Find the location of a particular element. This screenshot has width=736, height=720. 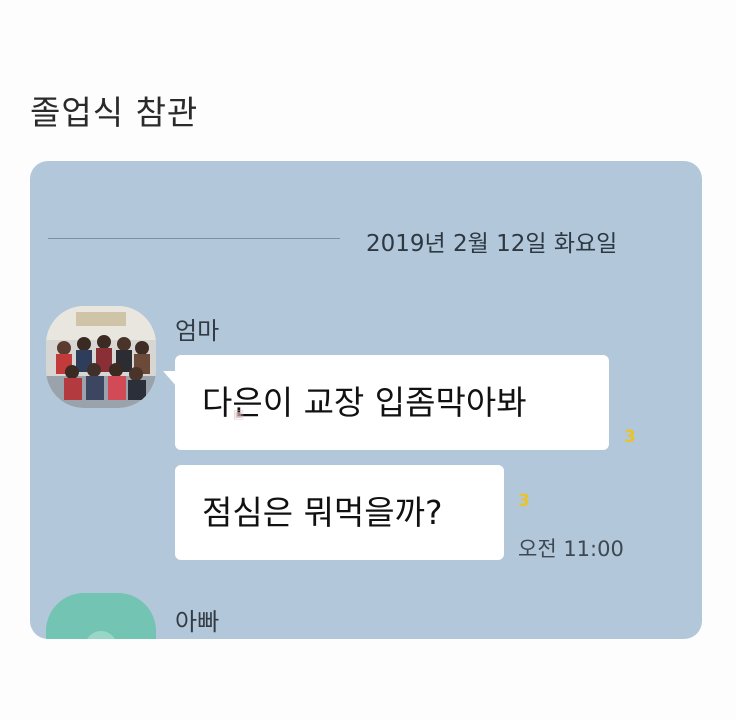

sender-name-dad: 아빠 is located at coordinates (197, 622).